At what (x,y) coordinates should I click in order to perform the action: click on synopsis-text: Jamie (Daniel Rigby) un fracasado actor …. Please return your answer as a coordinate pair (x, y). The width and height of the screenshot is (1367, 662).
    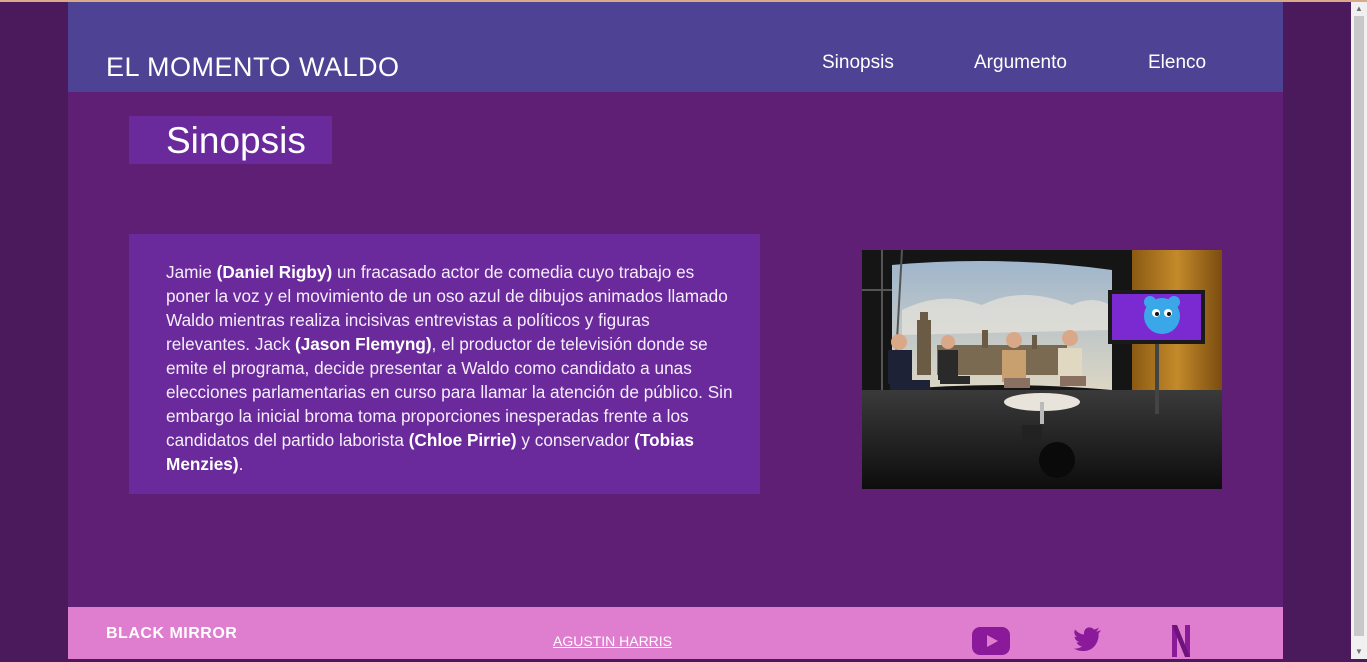
    Looking at the image, I should click on (451, 368).